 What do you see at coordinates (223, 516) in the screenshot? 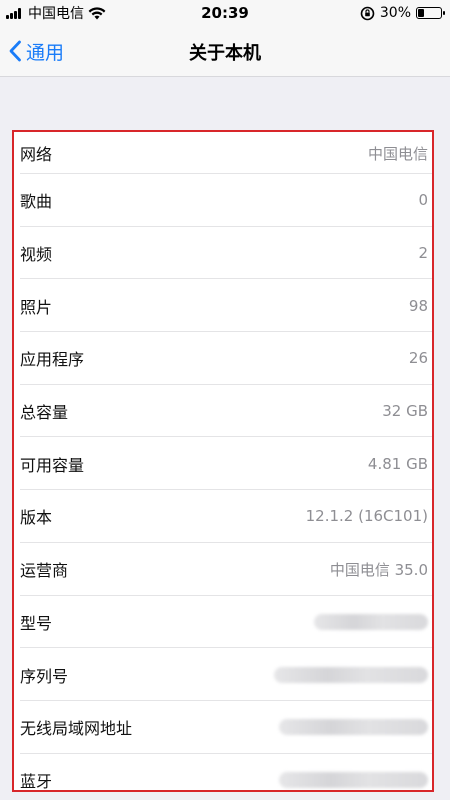
I see `list-item: 版本 12.1.2 (16C101)` at bounding box center [223, 516].